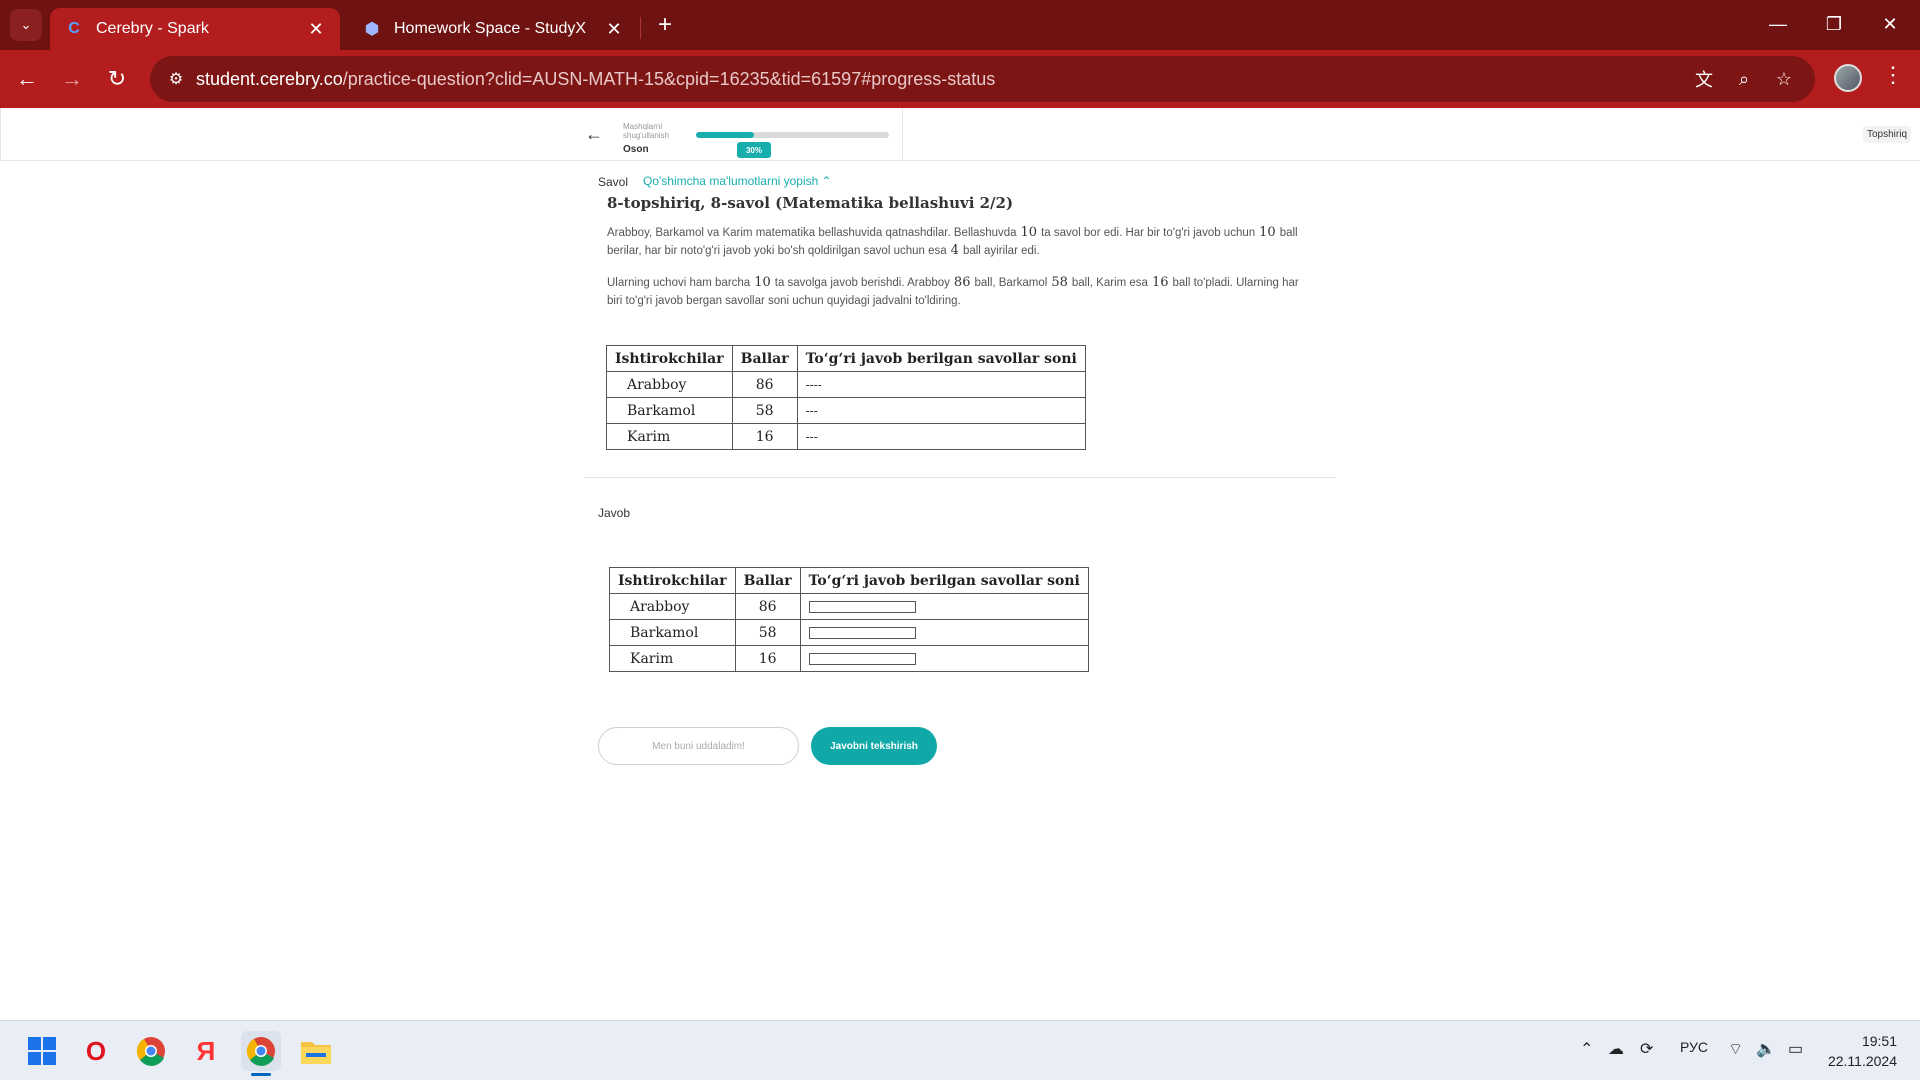  What do you see at coordinates (862, 283) in the screenshot?
I see `text: ta savolga javob berishdi. Arabboy` at bounding box center [862, 283].